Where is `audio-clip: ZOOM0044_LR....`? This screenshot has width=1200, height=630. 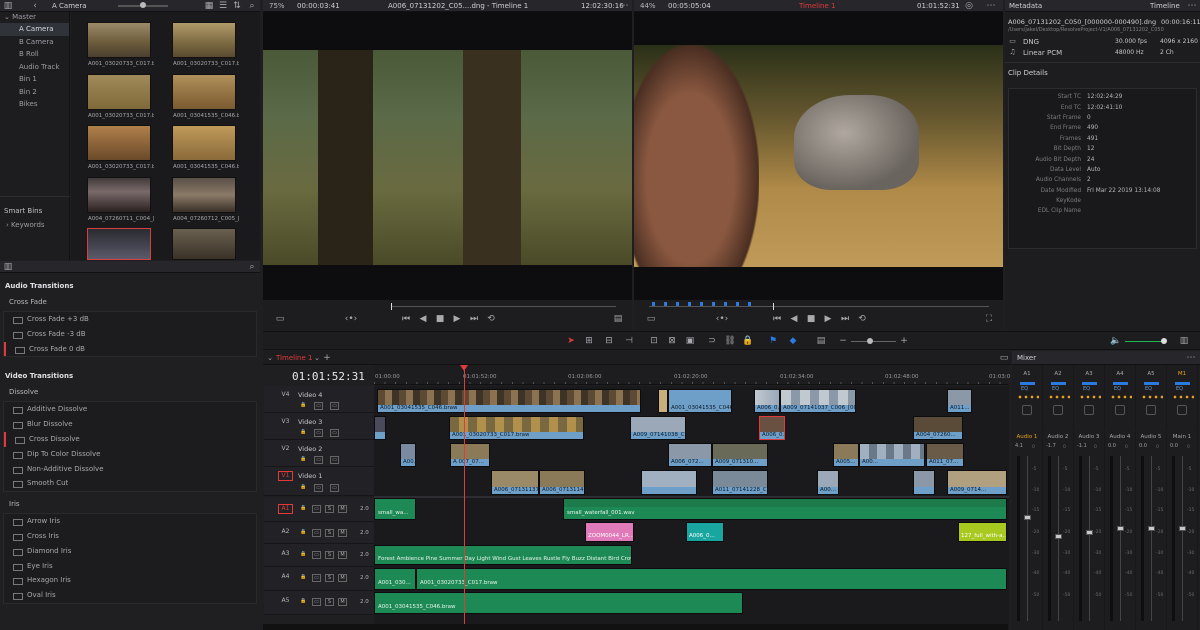
audio-clip: ZOOM0044_LR.... is located at coordinates (609, 532).